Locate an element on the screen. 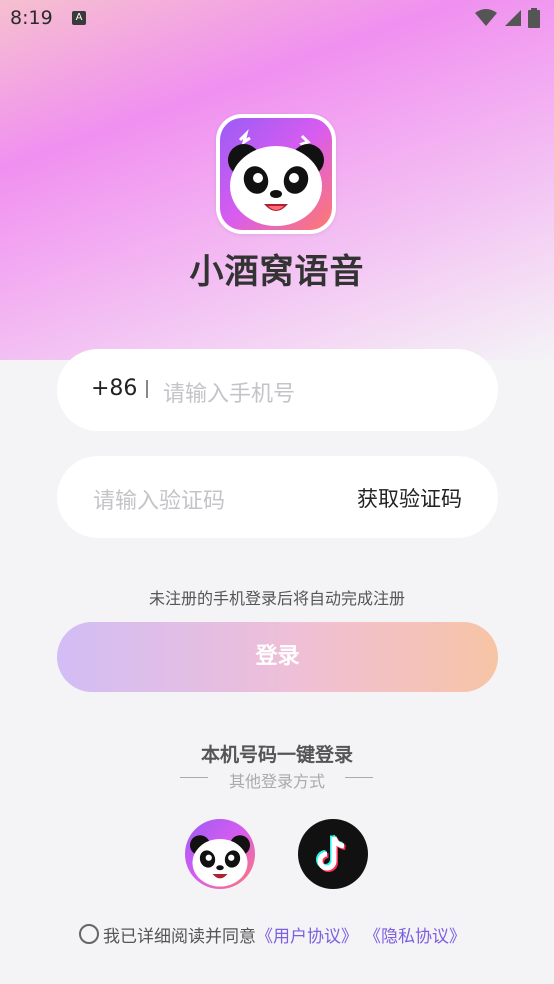  panda-app-login-button is located at coordinates (220, 854).